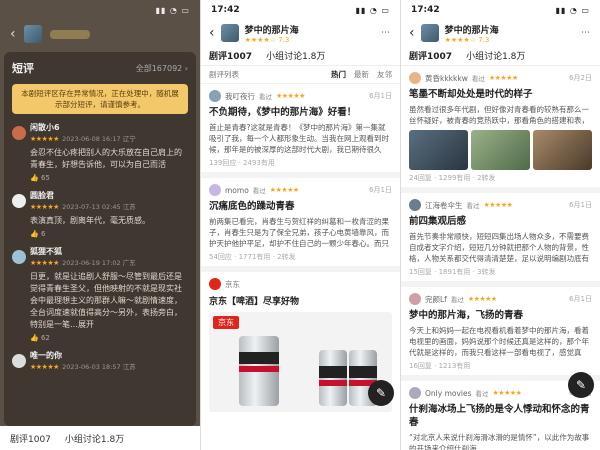 The width and height of the screenshot is (600, 450). What do you see at coordinates (99, 139) in the screenshot?
I see `review-meta: 2023-06-08 16:17 辽宁` at bounding box center [99, 139].